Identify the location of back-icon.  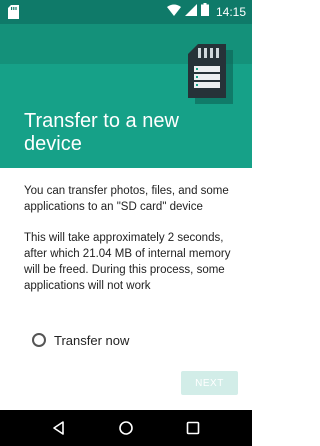
(59, 428).